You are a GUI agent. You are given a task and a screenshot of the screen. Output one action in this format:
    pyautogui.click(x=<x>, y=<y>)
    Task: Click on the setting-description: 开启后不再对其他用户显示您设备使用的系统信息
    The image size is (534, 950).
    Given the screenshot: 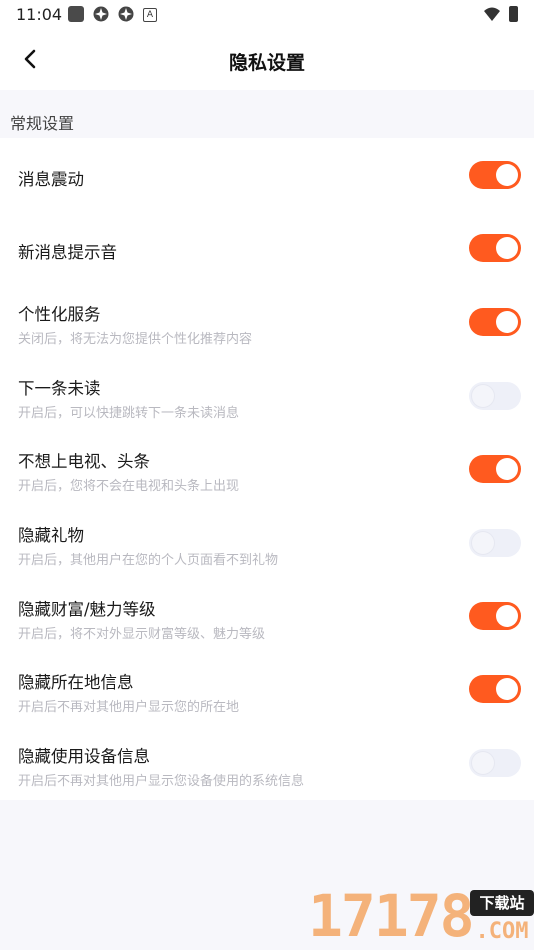 What is the action you would take?
    pyautogui.click(x=161, y=781)
    